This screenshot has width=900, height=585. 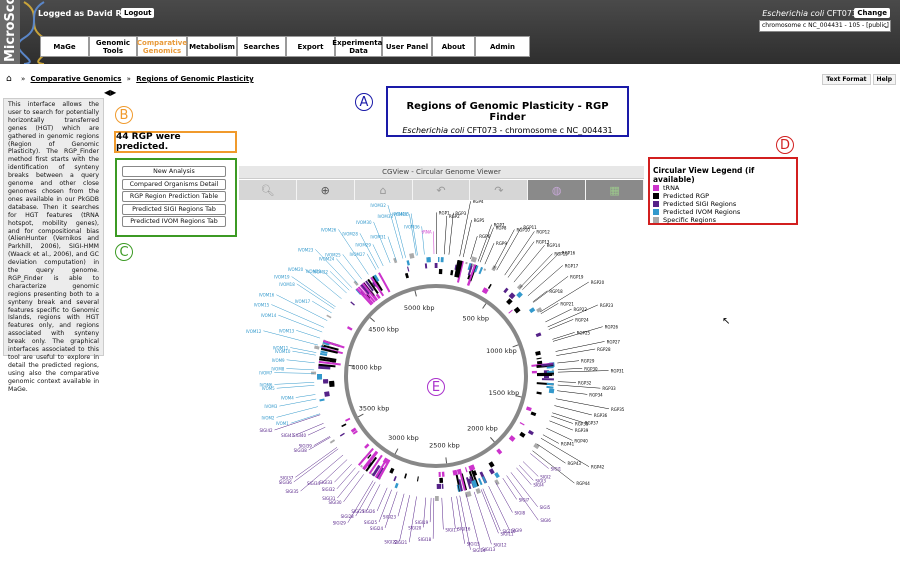 I want to click on mouse-cursor-icon: ↖, so click(x=726, y=321).